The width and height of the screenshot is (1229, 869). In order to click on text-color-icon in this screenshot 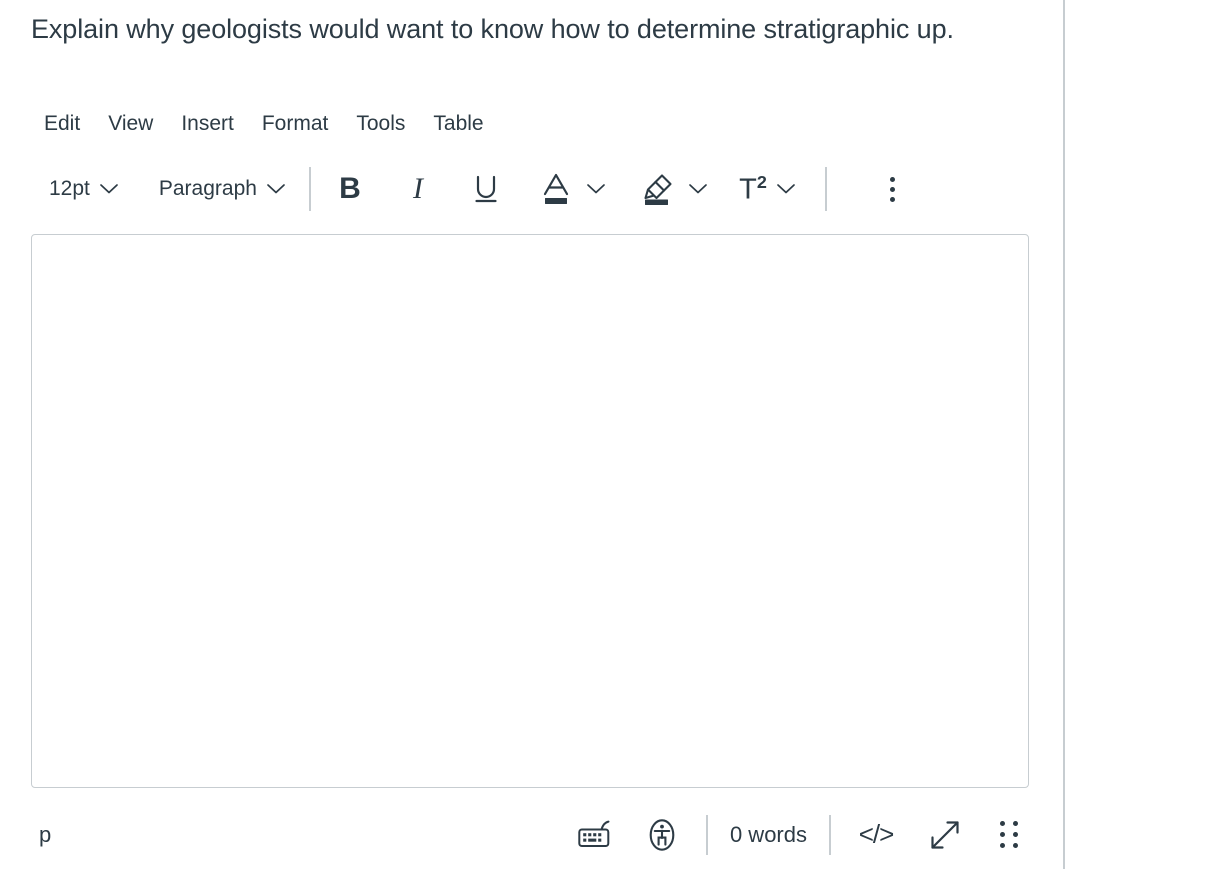, I will do `click(556, 189)`.